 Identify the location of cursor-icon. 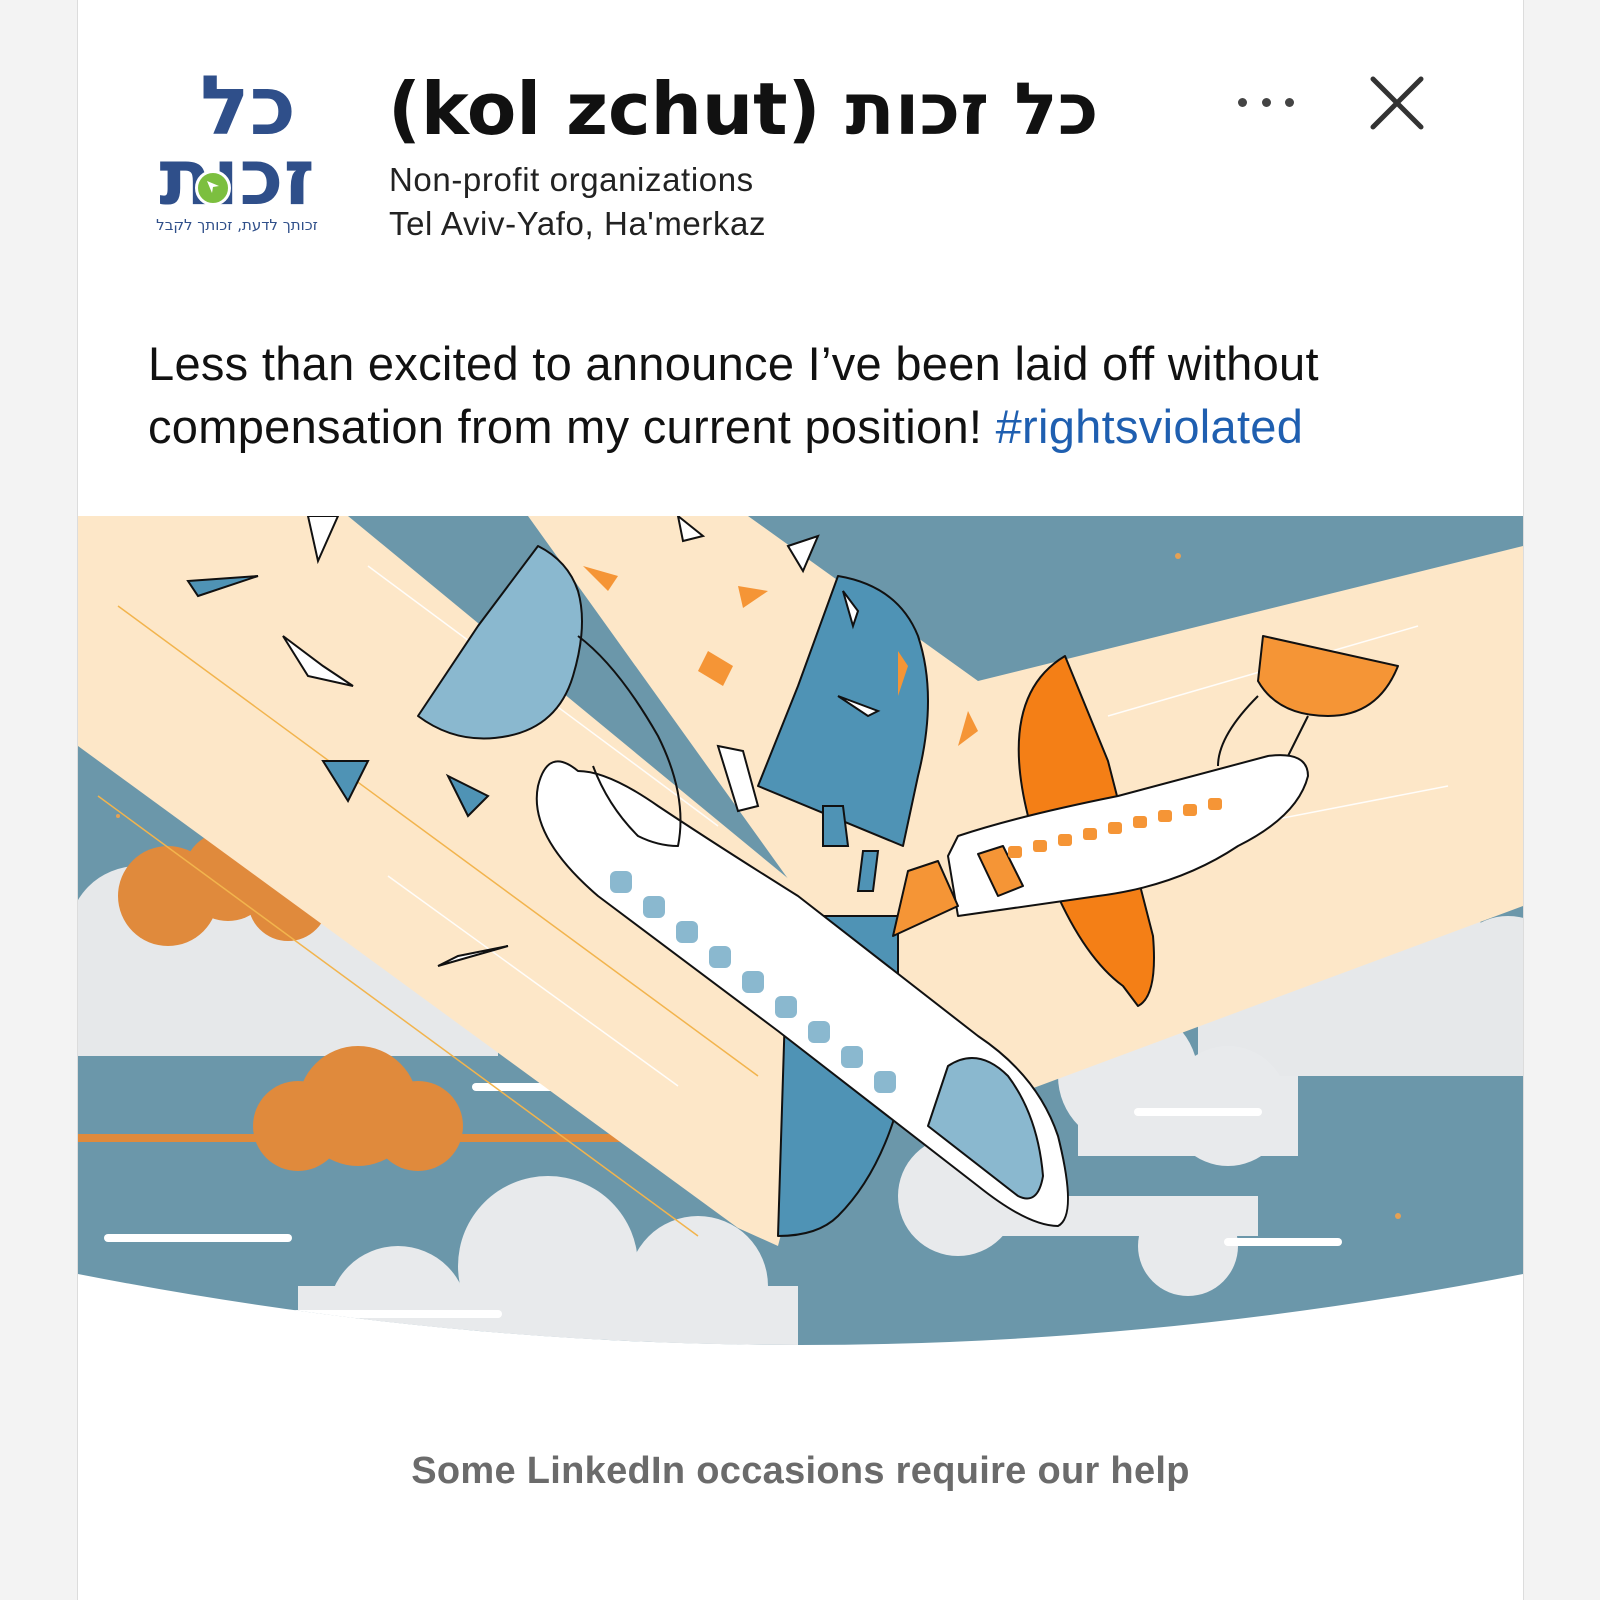
(213, 188).